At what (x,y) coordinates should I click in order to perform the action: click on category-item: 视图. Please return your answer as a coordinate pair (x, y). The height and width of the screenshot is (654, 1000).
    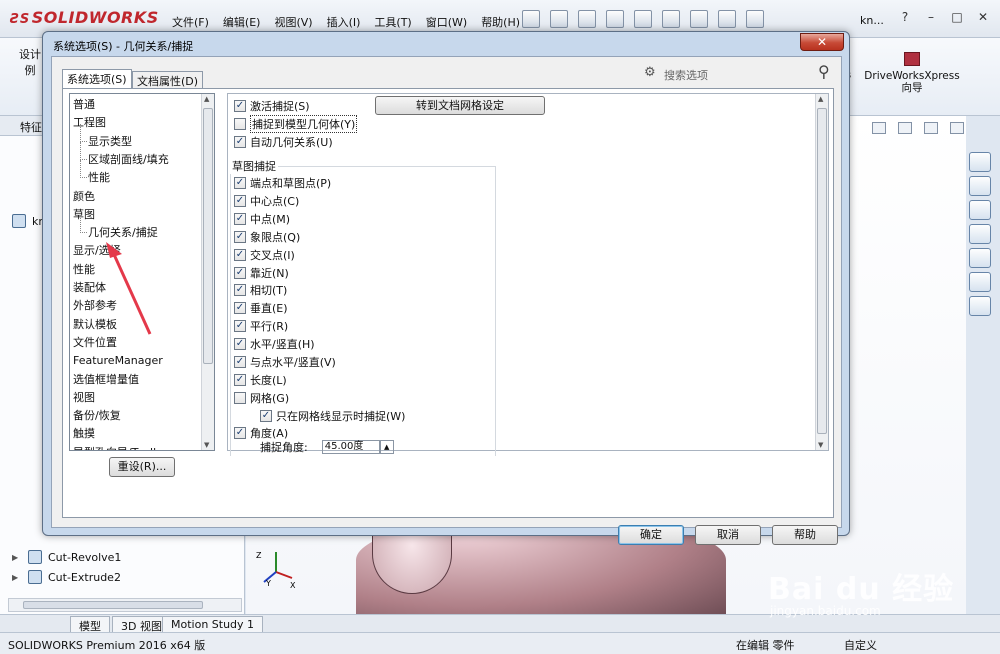
    Looking at the image, I should click on (84, 397).